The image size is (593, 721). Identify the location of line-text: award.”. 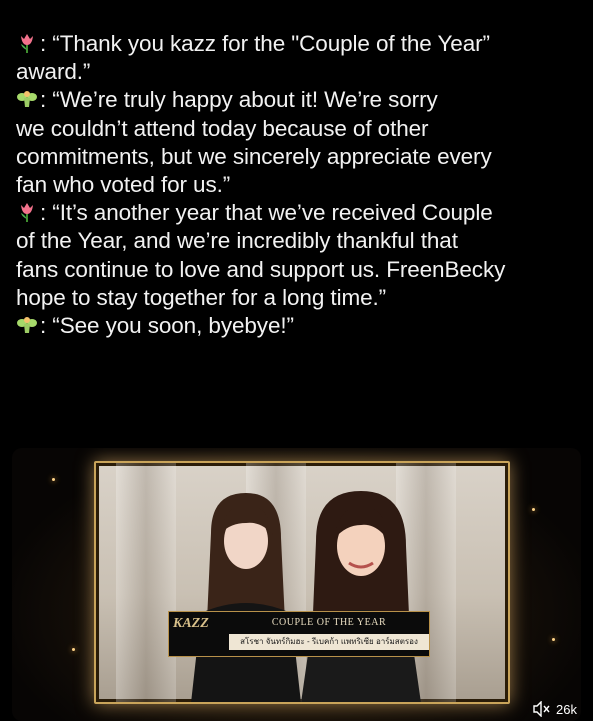
(53, 72).